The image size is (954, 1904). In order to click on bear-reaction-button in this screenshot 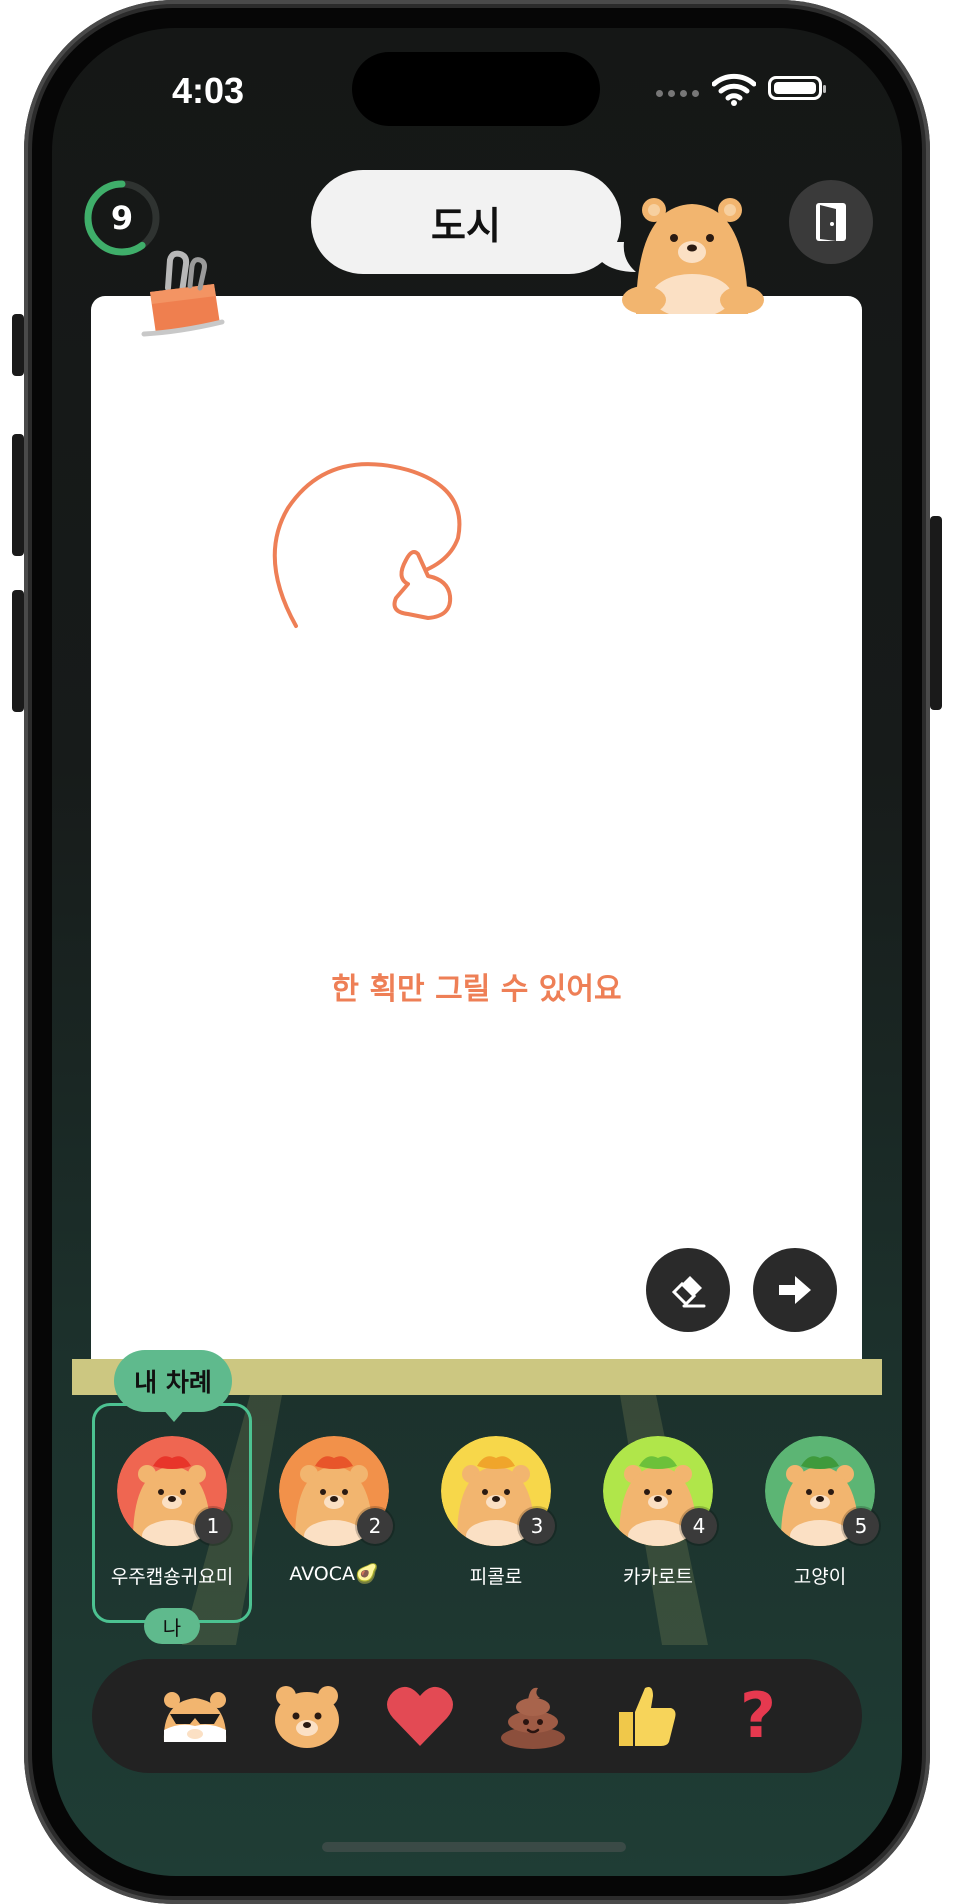, I will do `click(307, 1716)`.